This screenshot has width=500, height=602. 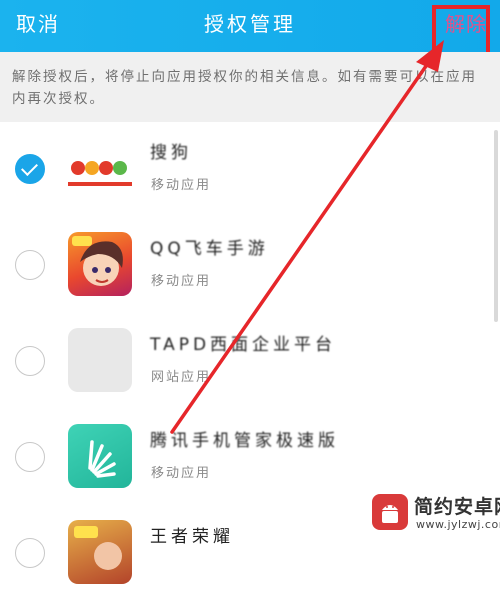 I want to click on watermark: 简约安卓网 www.jylzwj.com, so click(x=436, y=515).